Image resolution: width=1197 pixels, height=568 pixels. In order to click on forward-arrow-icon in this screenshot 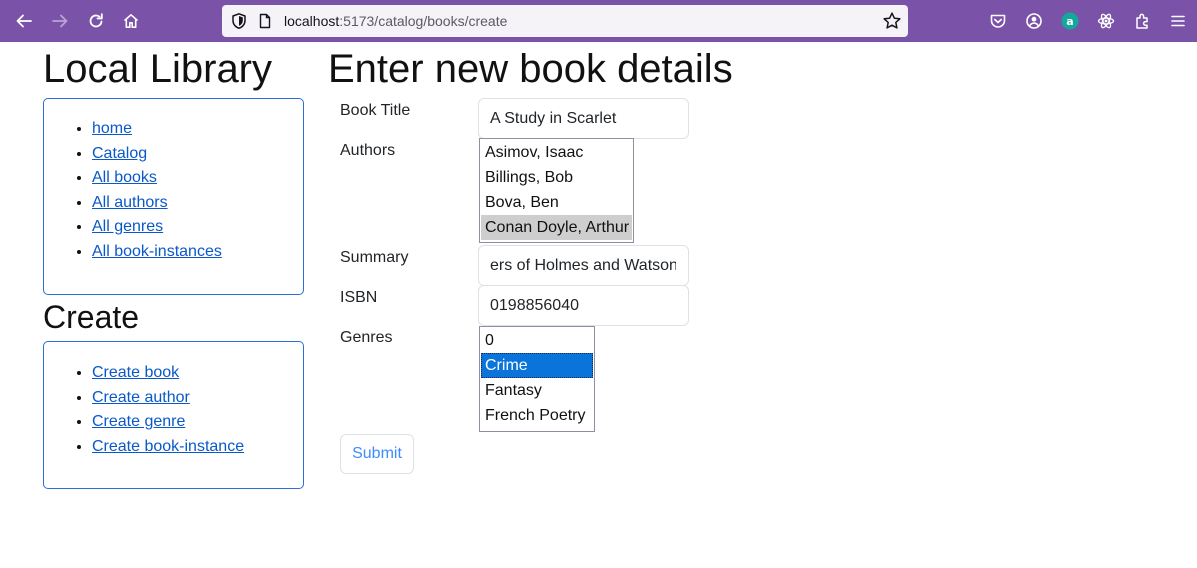, I will do `click(60, 21)`.